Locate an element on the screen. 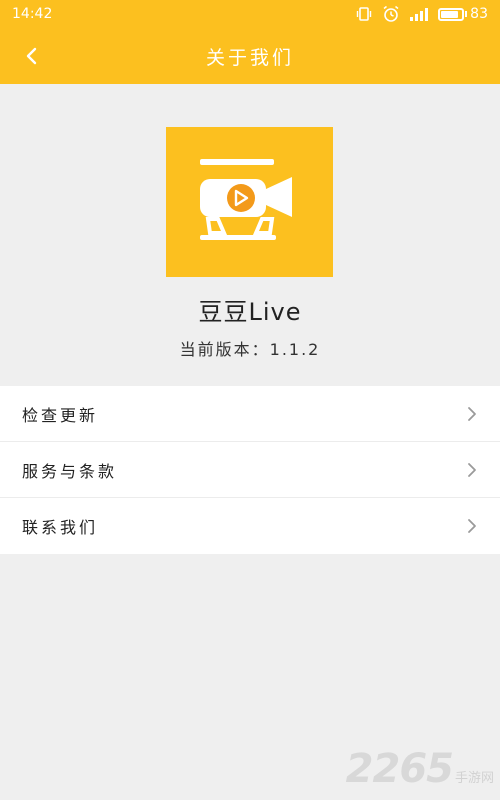 The width and height of the screenshot is (500, 800). battery-icon is located at coordinates (451, 14).